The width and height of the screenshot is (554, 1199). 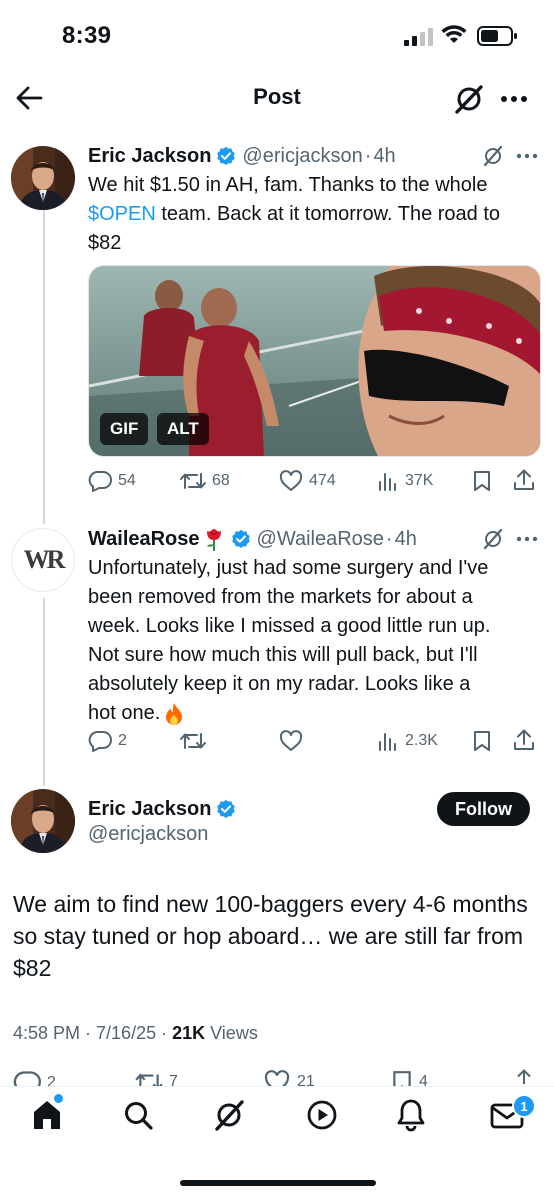 I want to click on post-time: 4:58 PM · 7/16/25 ·, so click(x=92, y=1033).